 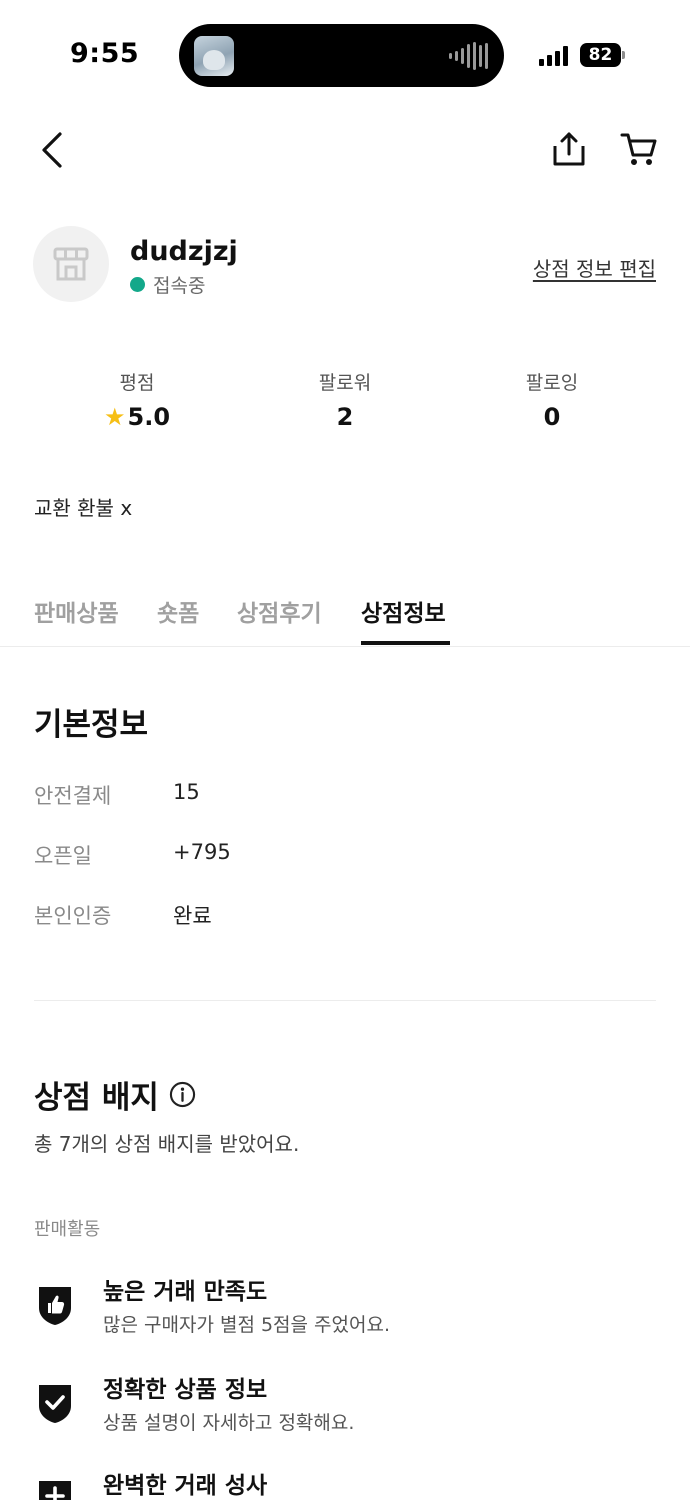 What do you see at coordinates (569, 149) in the screenshot?
I see `share-icon` at bounding box center [569, 149].